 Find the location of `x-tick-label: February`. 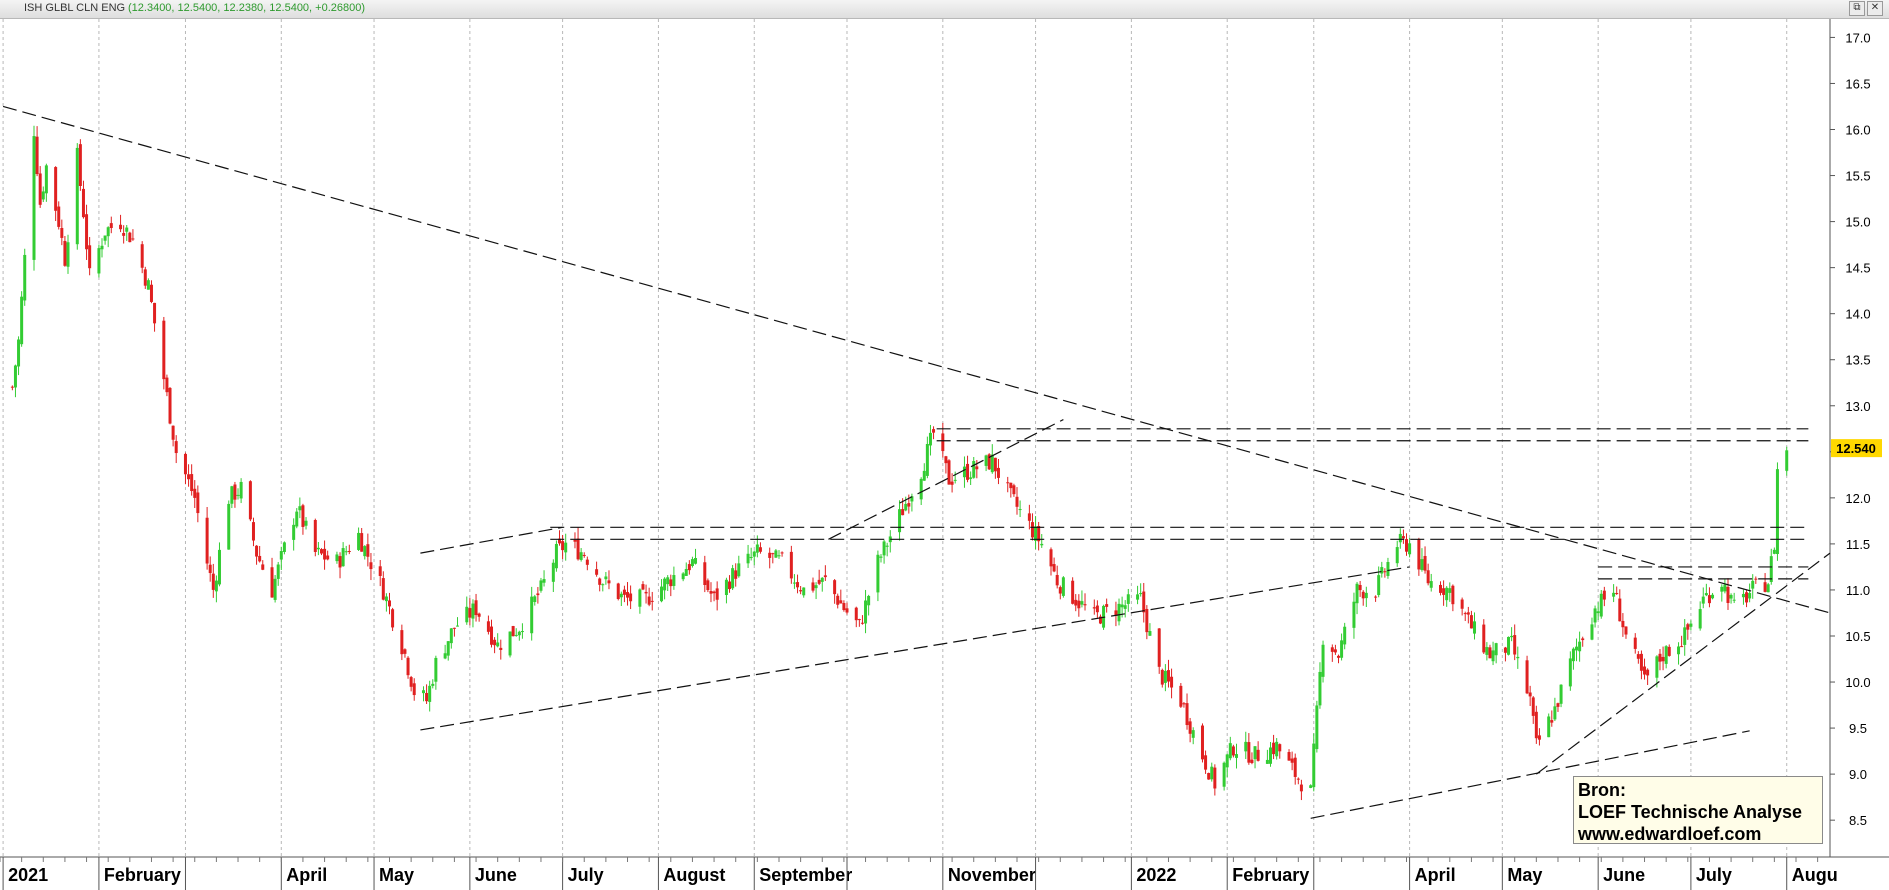

x-tick-label: February is located at coordinates (1270, 875).